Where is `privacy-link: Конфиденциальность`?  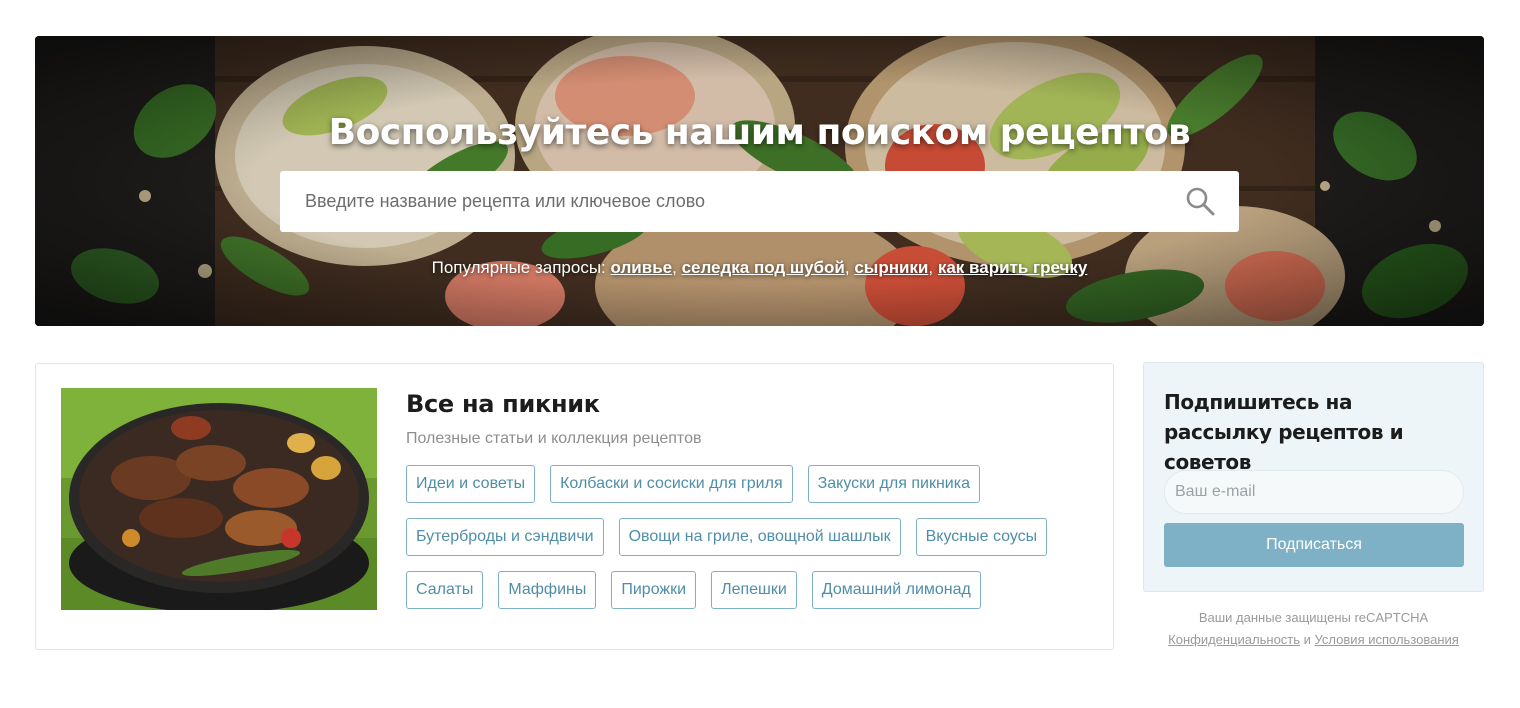 privacy-link: Конфиденциальность is located at coordinates (1234, 639).